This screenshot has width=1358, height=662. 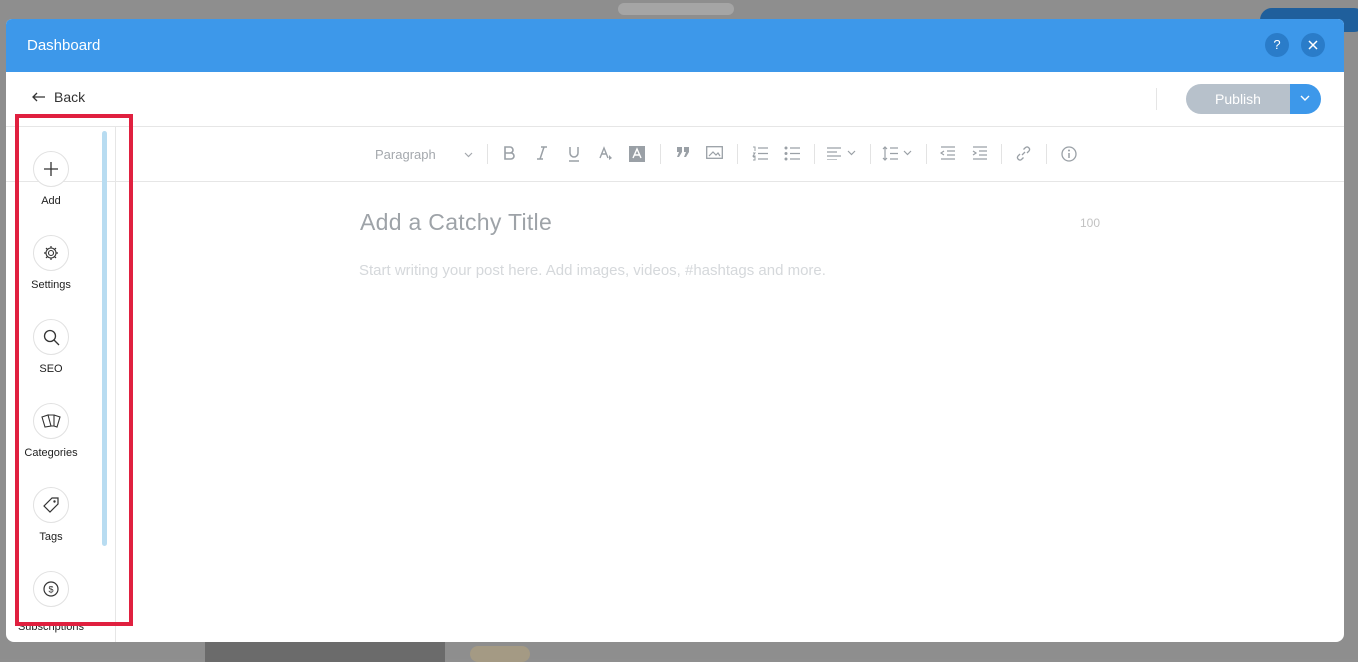 What do you see at coordinates (980, 153) in the screenshot?
I see `indent-increase-icon` at bounding box center [980, 153].